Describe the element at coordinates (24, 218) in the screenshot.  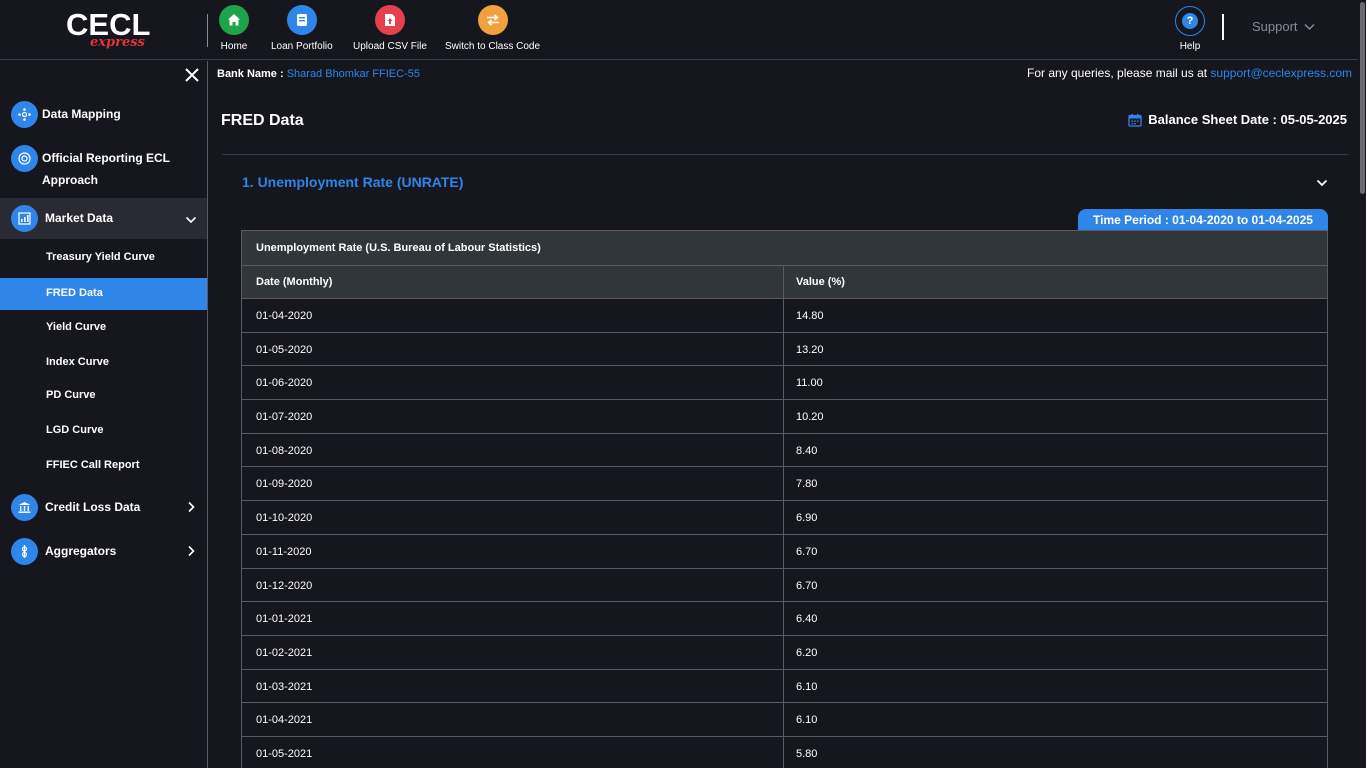
I see `market-chart-icon` at that location.